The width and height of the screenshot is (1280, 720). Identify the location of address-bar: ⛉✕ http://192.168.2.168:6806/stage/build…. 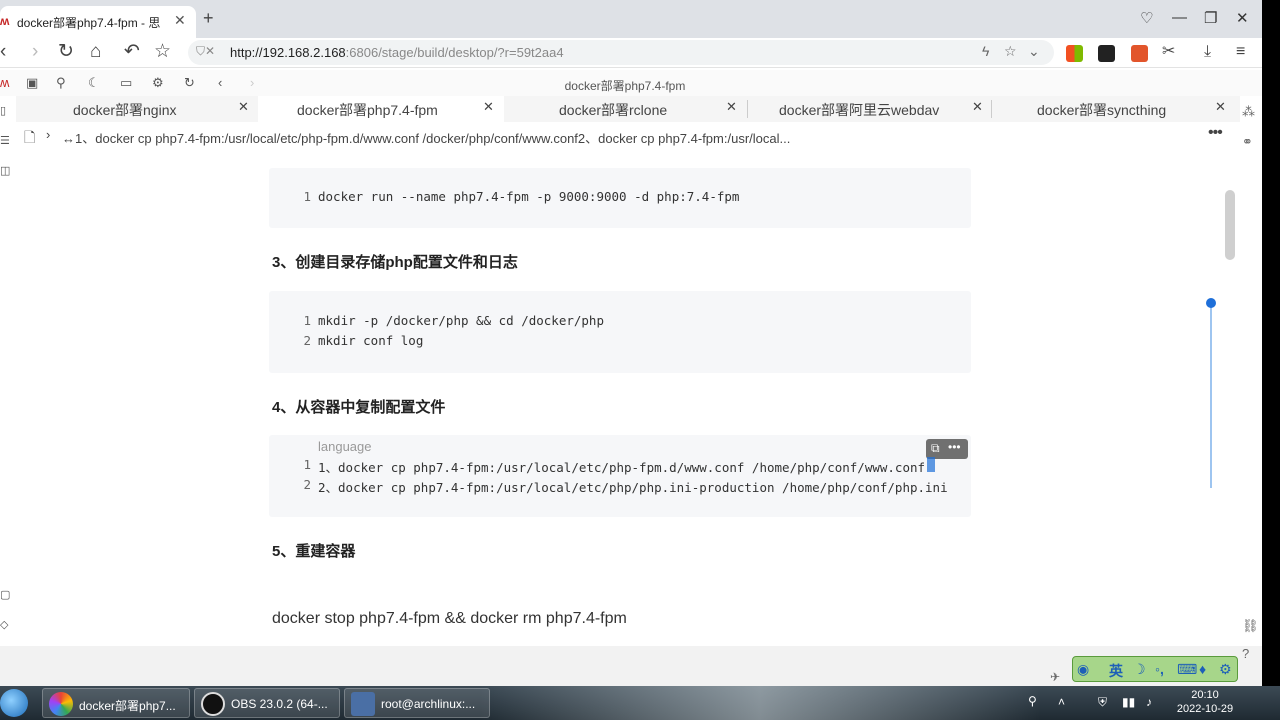
(621, 52).